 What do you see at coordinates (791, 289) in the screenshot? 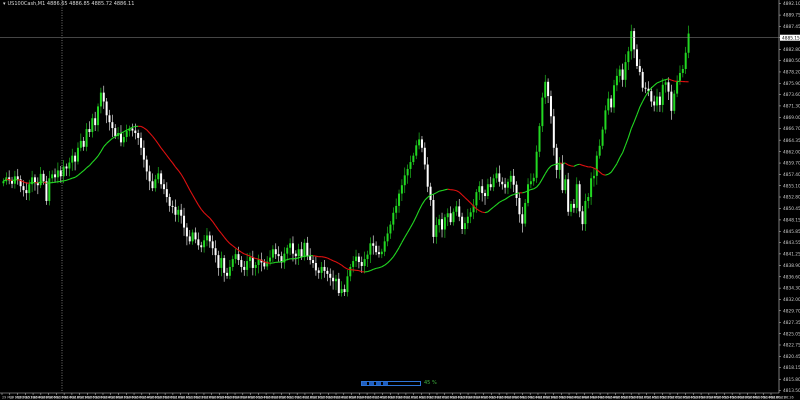
I see `y-tick-label: 4834.30` at bounding box center [791, 289].